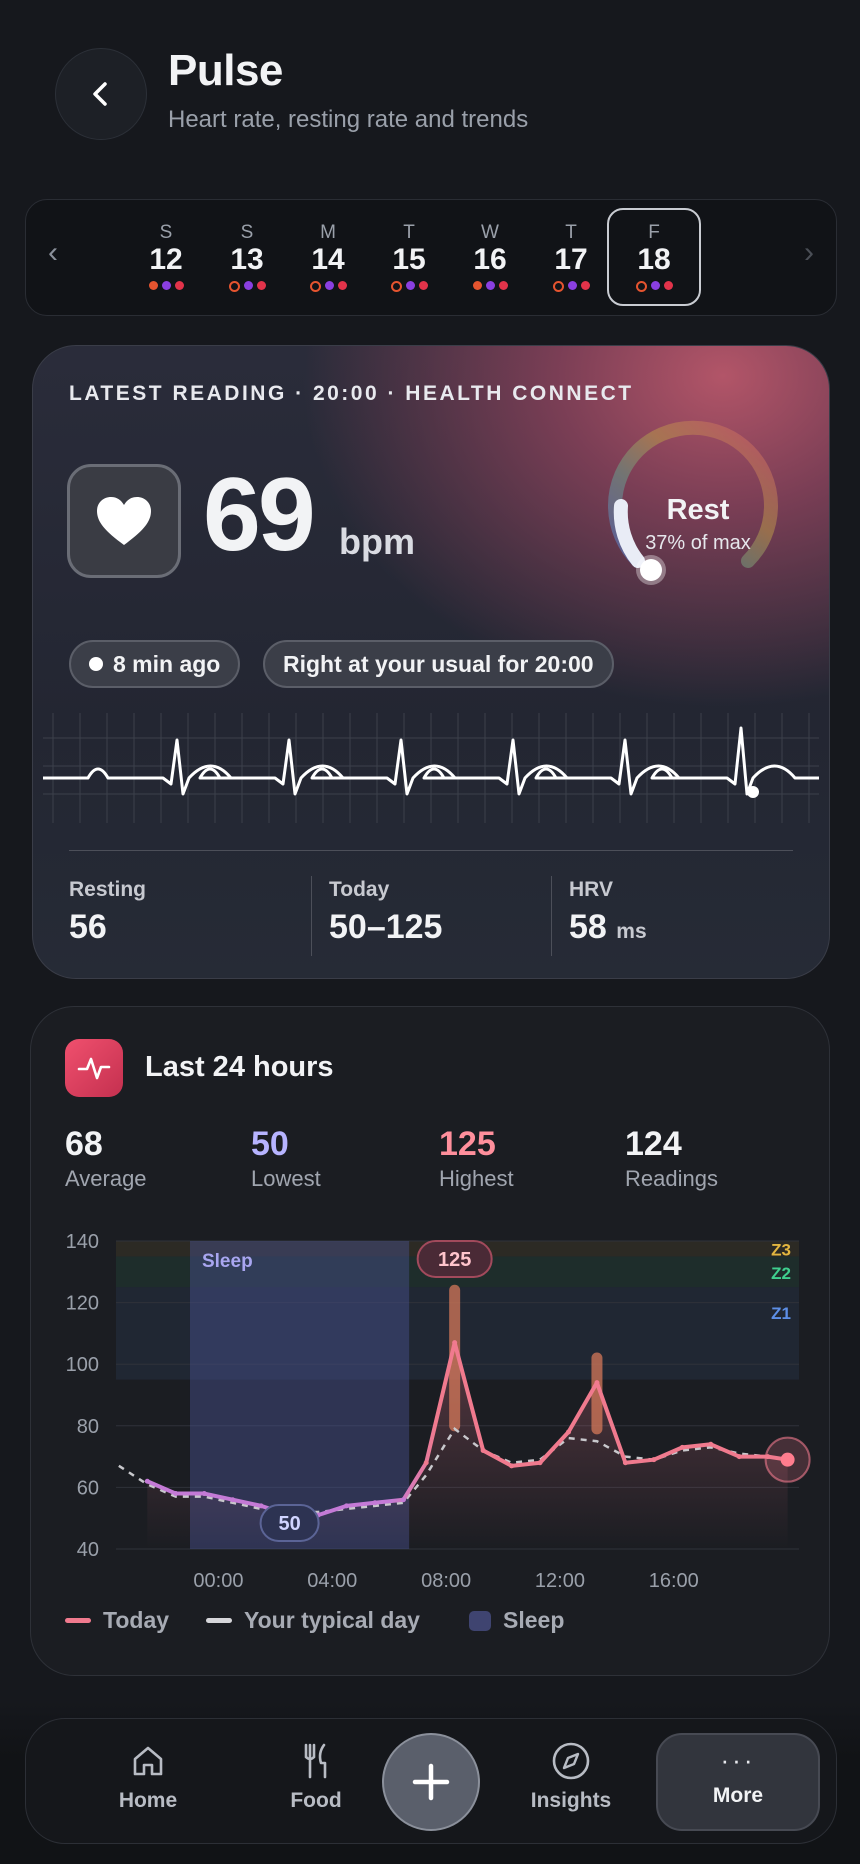  Describe the element at coordinates (107, 912) in the screenshot. I see `stat-resting: Resting 56` at that location.